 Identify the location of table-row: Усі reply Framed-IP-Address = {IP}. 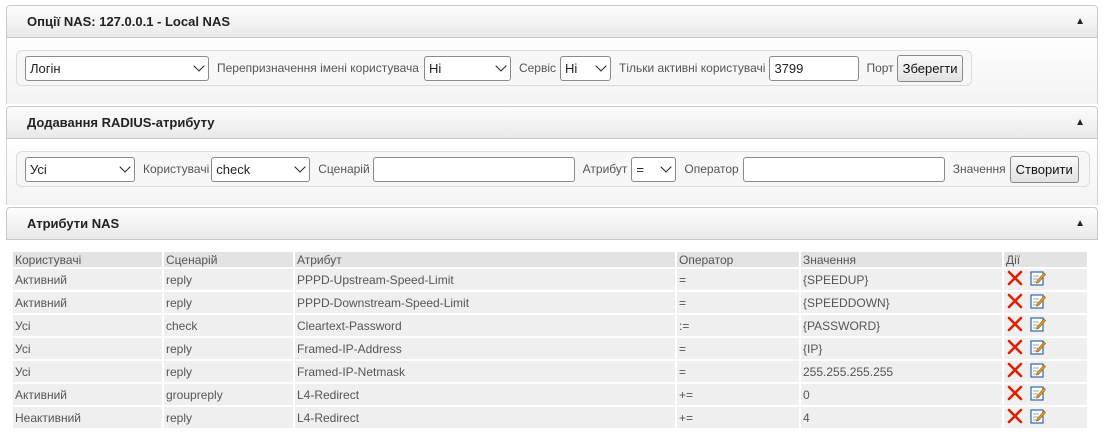
(550, 348).